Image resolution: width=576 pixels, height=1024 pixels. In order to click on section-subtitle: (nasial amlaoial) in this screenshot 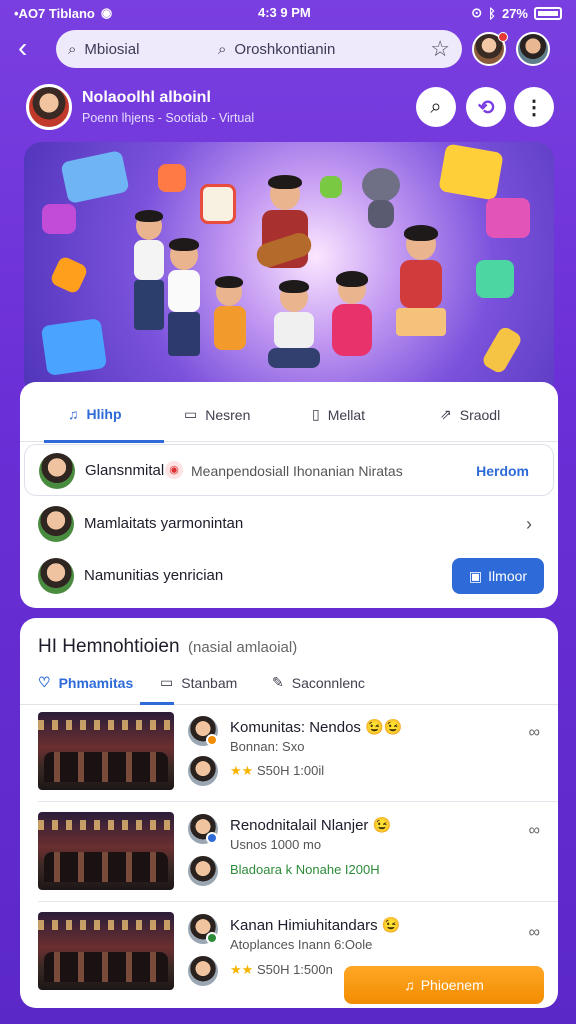, I will do `click(243, 647)`.